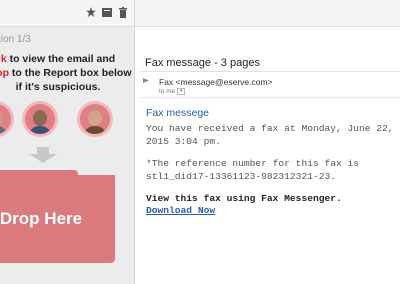 The width and height of the screenshot is (400, 284). What do you see at coordinates (267, 13) in the screenshot?
I see `email-toolbar` at bounding box center [267, 13].